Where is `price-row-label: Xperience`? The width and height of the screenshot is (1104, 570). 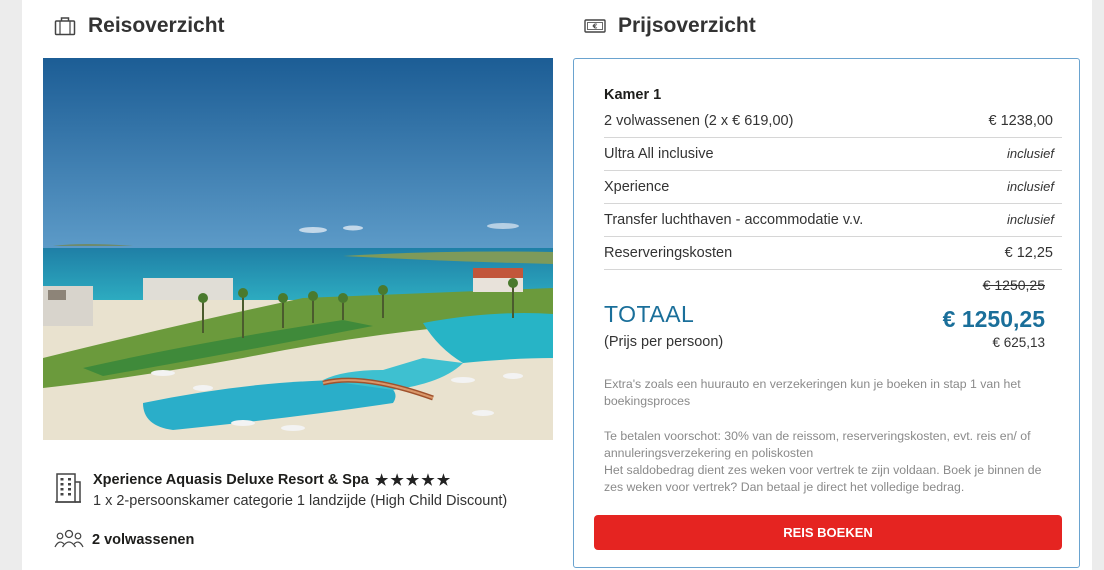
price-row-label: Xperience is located at coordinates (637, 186).